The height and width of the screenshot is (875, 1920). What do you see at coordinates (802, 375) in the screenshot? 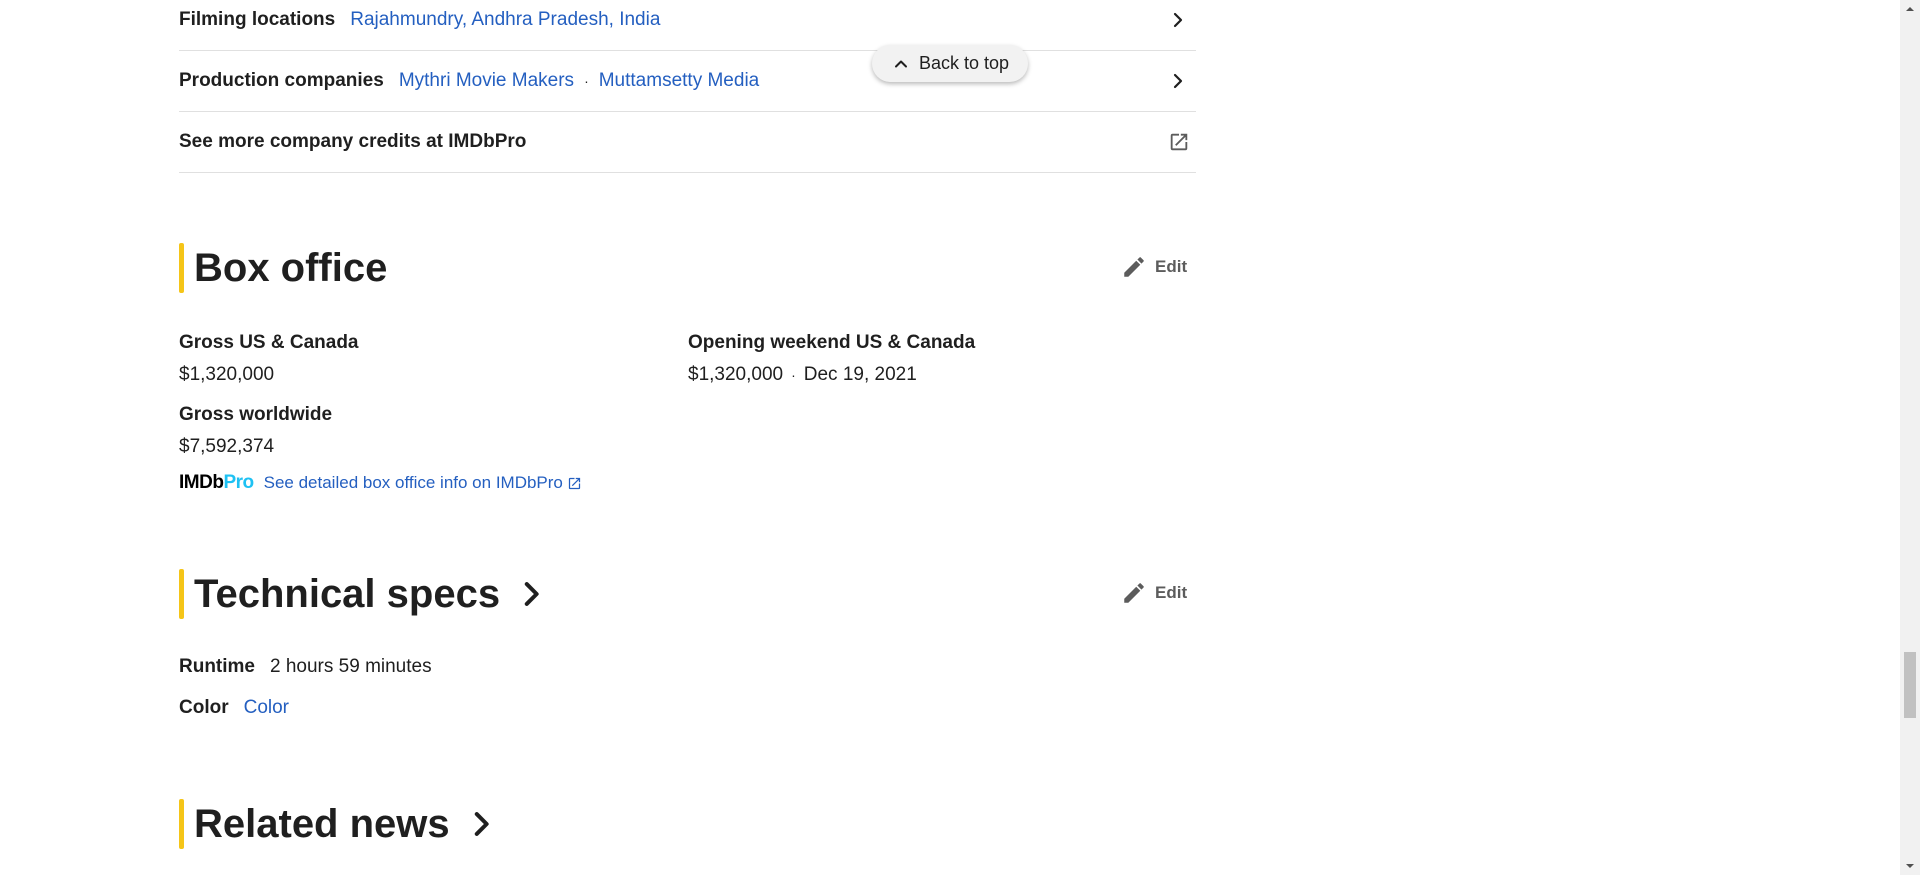
I see `opening-weekend-value: $1,320,000 · Dec 19, 2021` at bounding box center [802, 375].